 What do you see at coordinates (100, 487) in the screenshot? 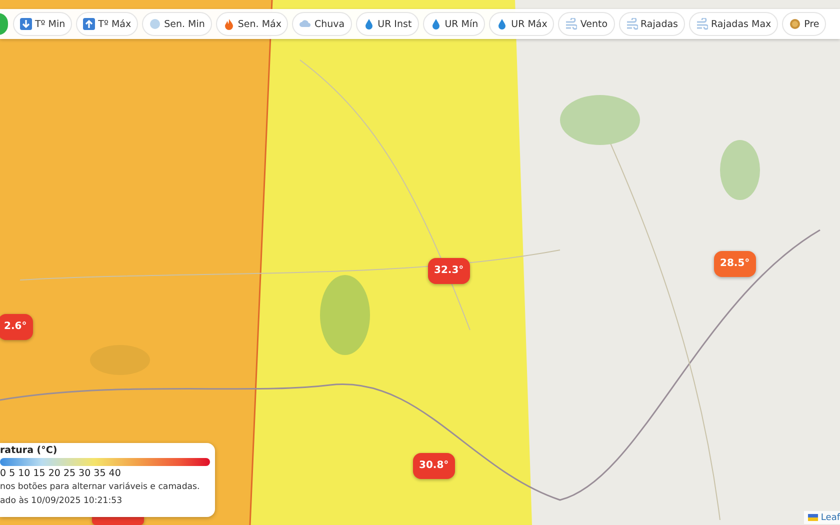
I see `hint-text: nos botões para alternar variáveis e camadas.` at bounding box center [100, 487].